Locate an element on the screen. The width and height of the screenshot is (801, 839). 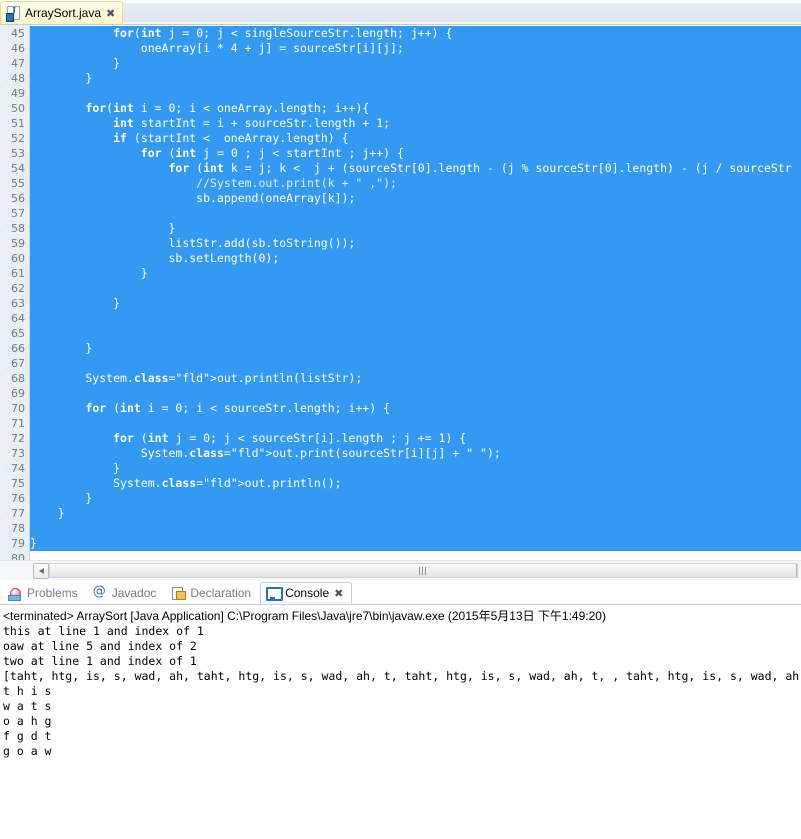
line-number: 60 is located at coordinates (18, 258).